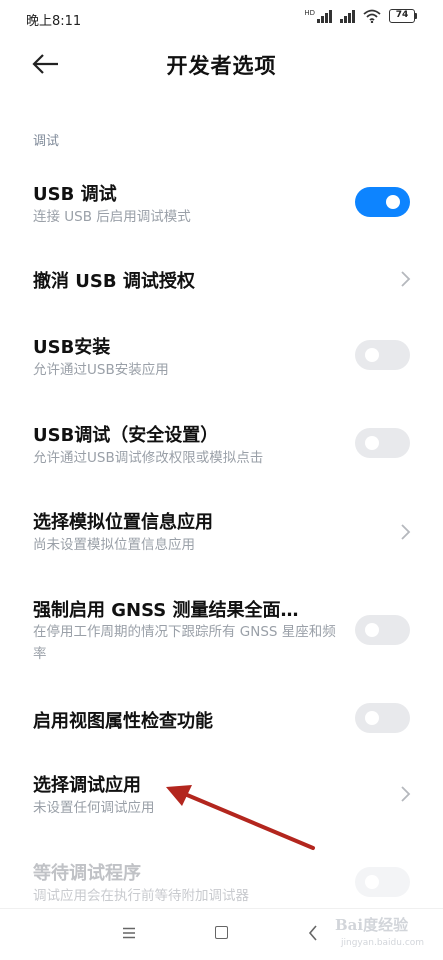  Describe the element at coordinates (372, 16) in the screenshot. I see `wifi-icon` at that location.